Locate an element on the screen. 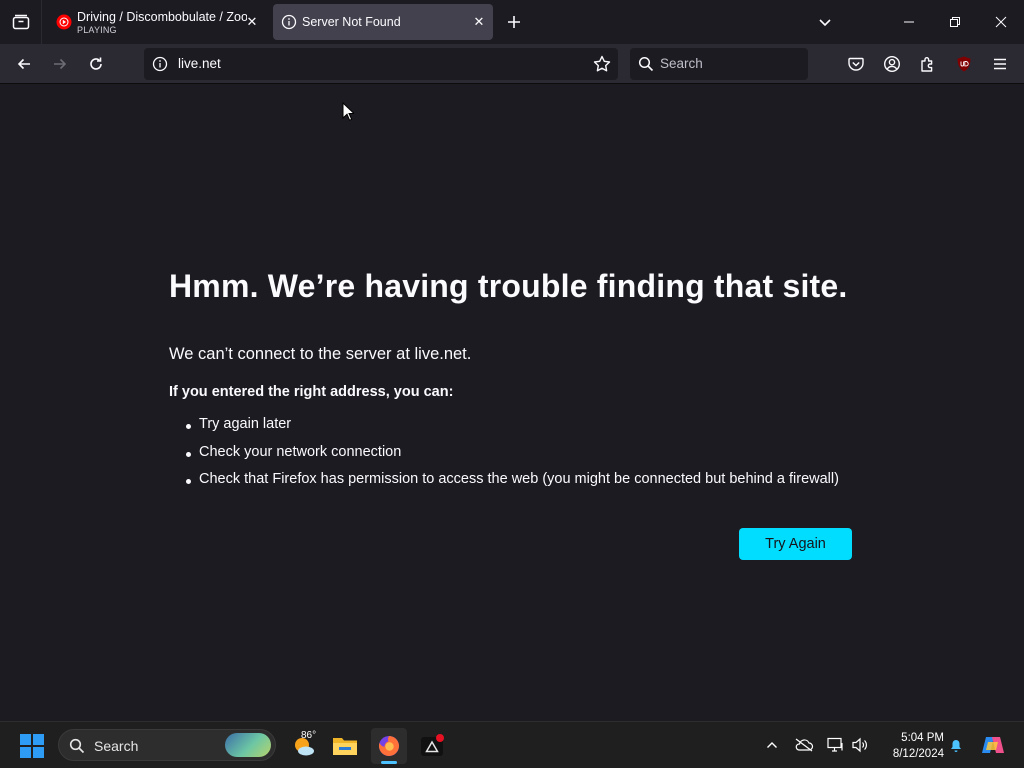 The height and width of the screenshot is (768, 1024). network-icon is located at coordinates (835, 744).